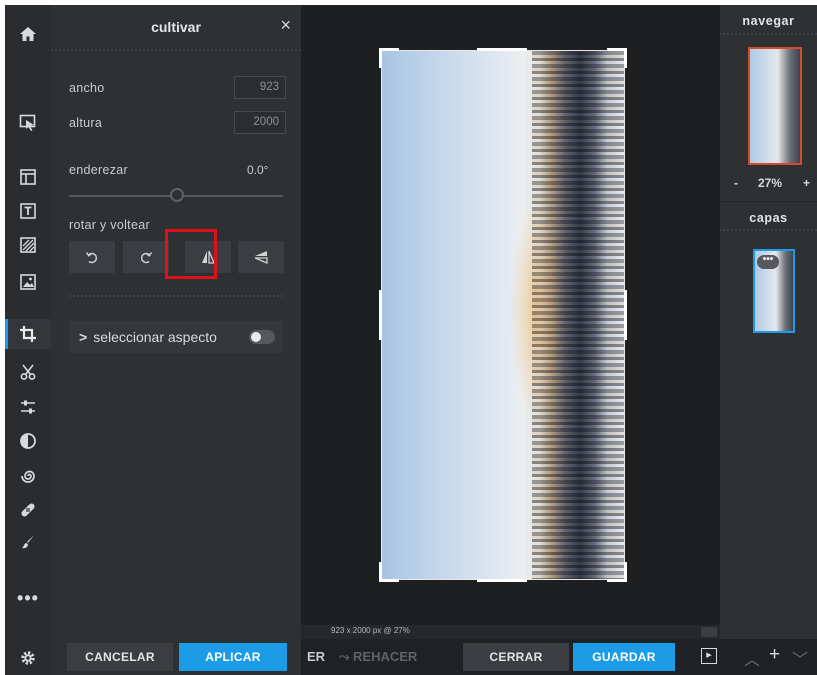 The image size is (817, 675). Describe the element at coordinates (389, 580) in the screenshot. I see `crop-handle-bl` at that location.